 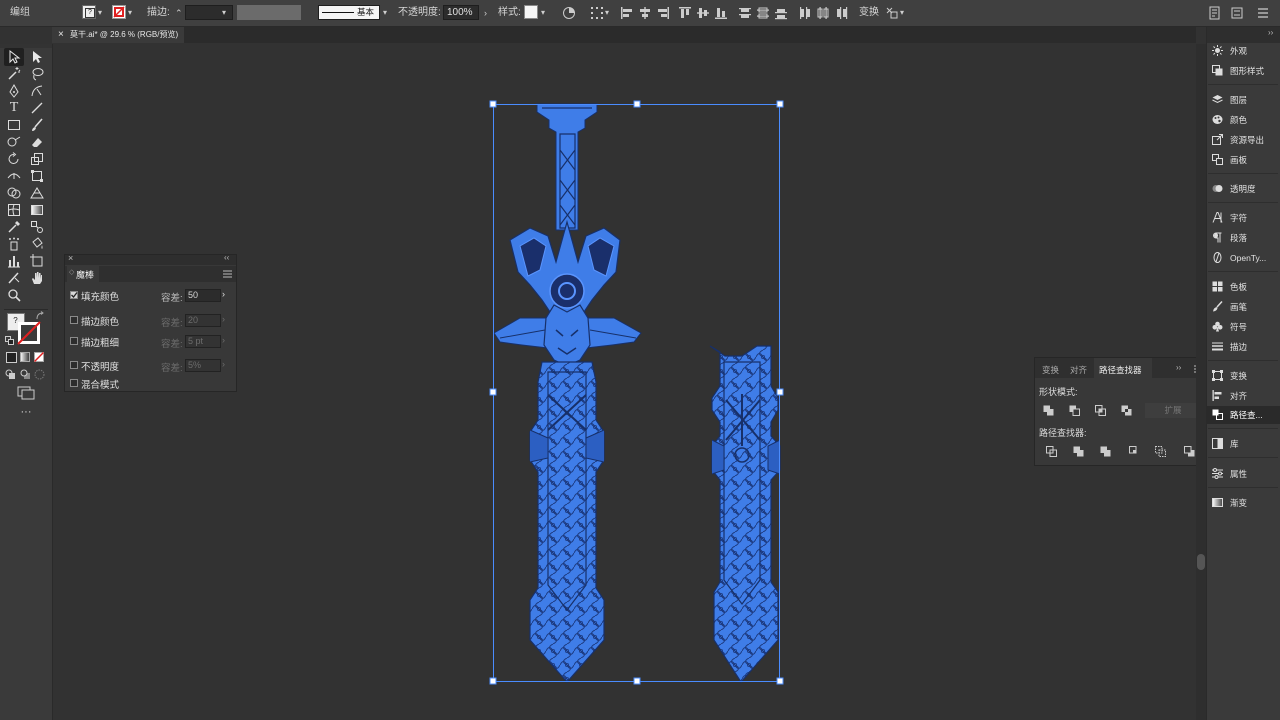 I want to click on expand-button: 扩展, so click(x=1173, y=410).